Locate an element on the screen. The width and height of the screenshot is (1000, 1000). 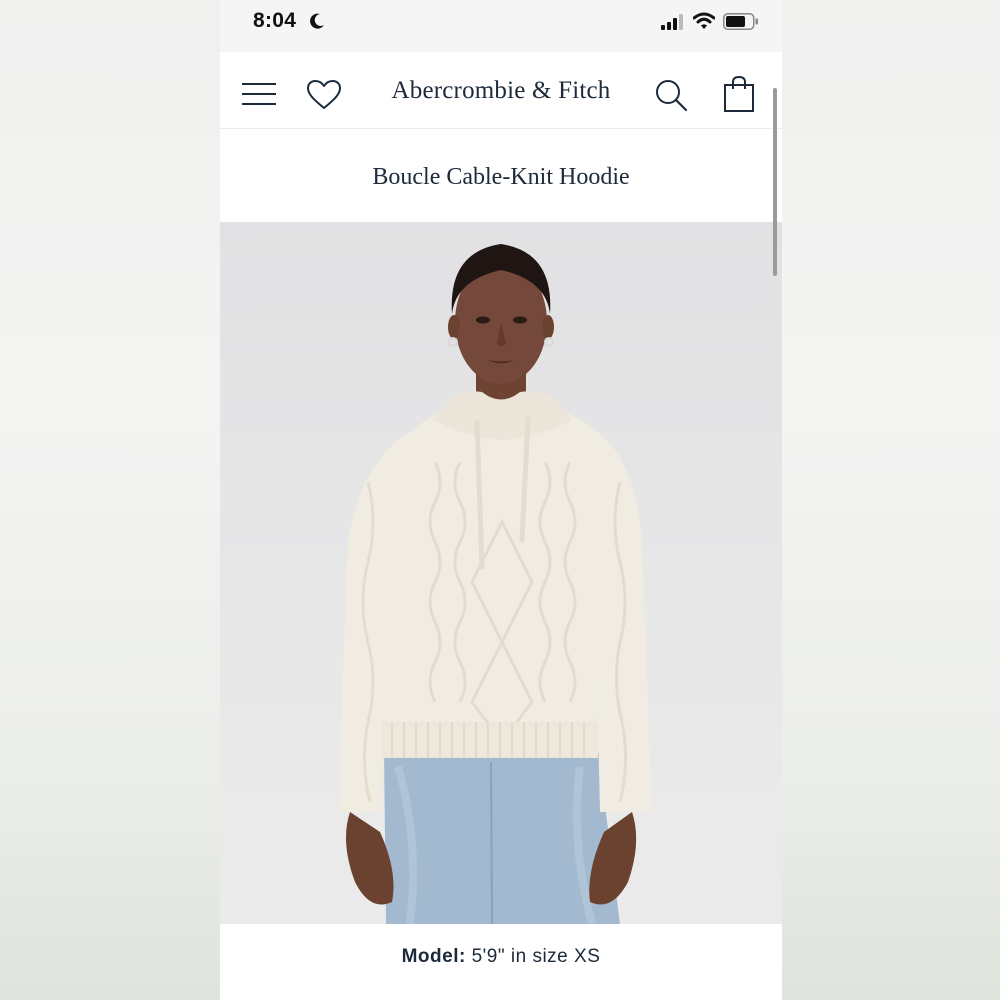
product-title: Boucle Cable-Knit Hoodie is located at coordinates (501, 177).